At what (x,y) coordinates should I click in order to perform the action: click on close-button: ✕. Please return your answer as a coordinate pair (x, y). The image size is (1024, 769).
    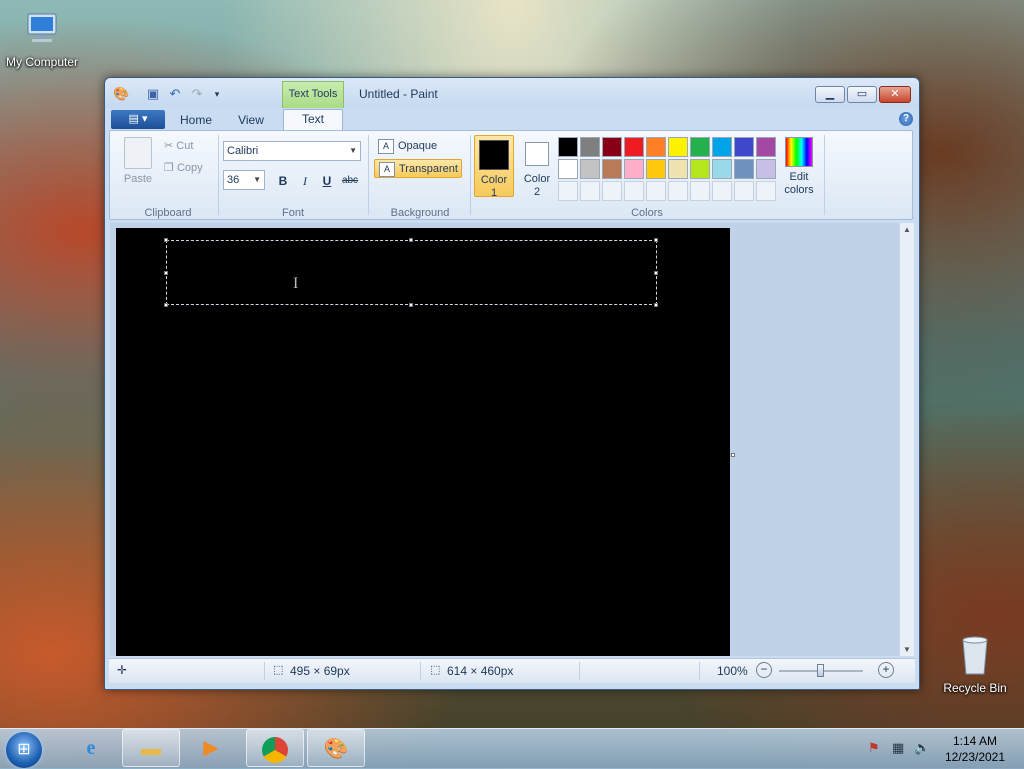
    Looking at the image, I should click on (895, 94).